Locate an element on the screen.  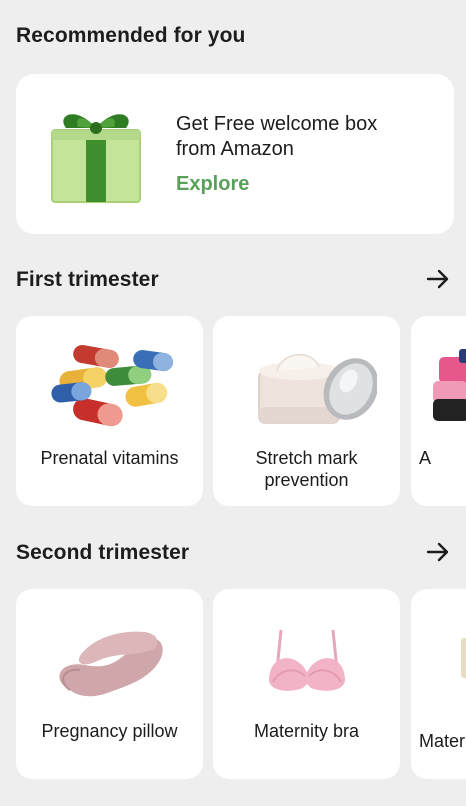
card-partial-second: Mater is located at coordinates (438, 684).